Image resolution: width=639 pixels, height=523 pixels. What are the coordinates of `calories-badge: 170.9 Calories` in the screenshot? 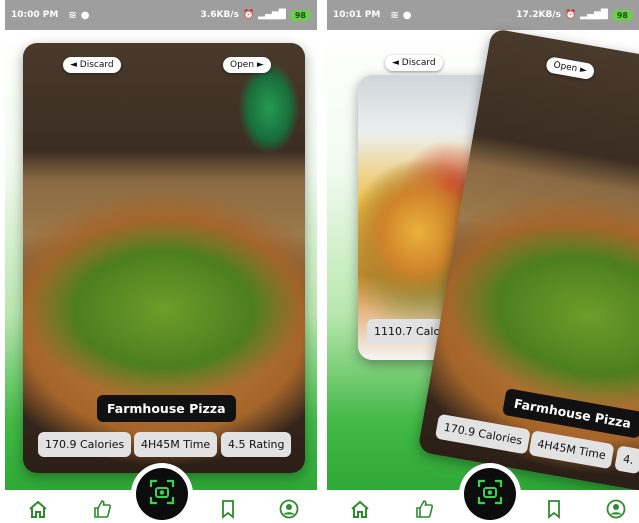 It's located at (85, 444).